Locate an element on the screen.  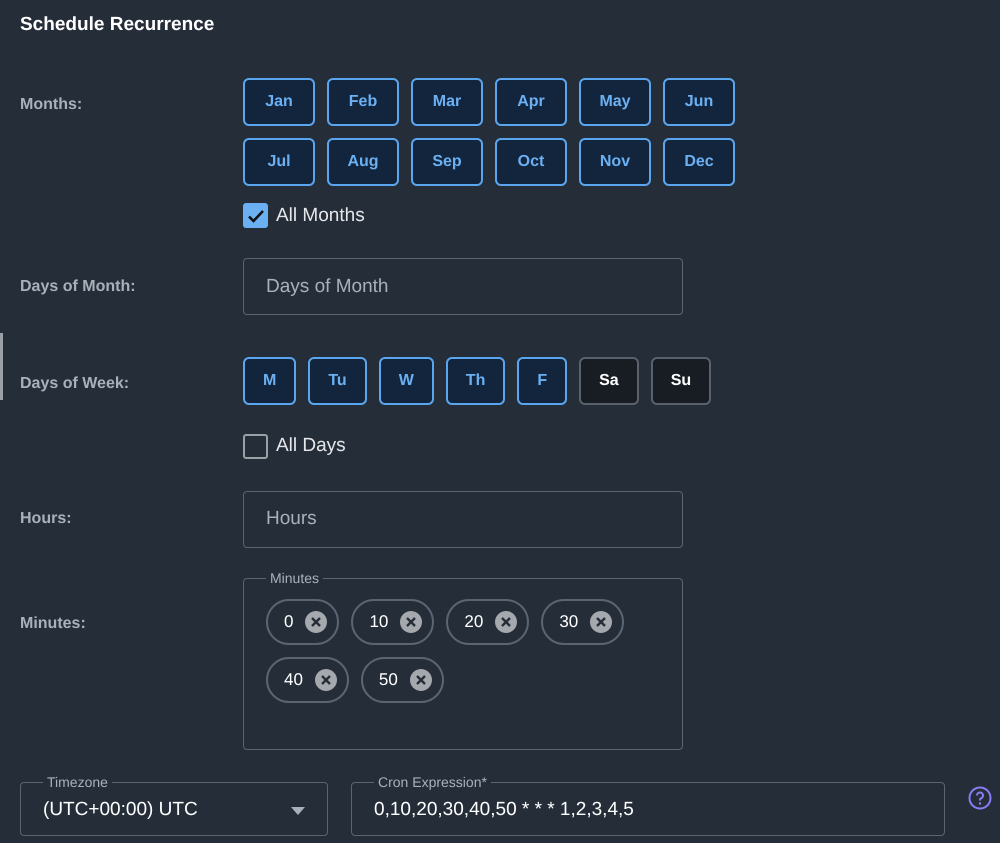
minute-chip: 10 is located at coordinates (392, 621).